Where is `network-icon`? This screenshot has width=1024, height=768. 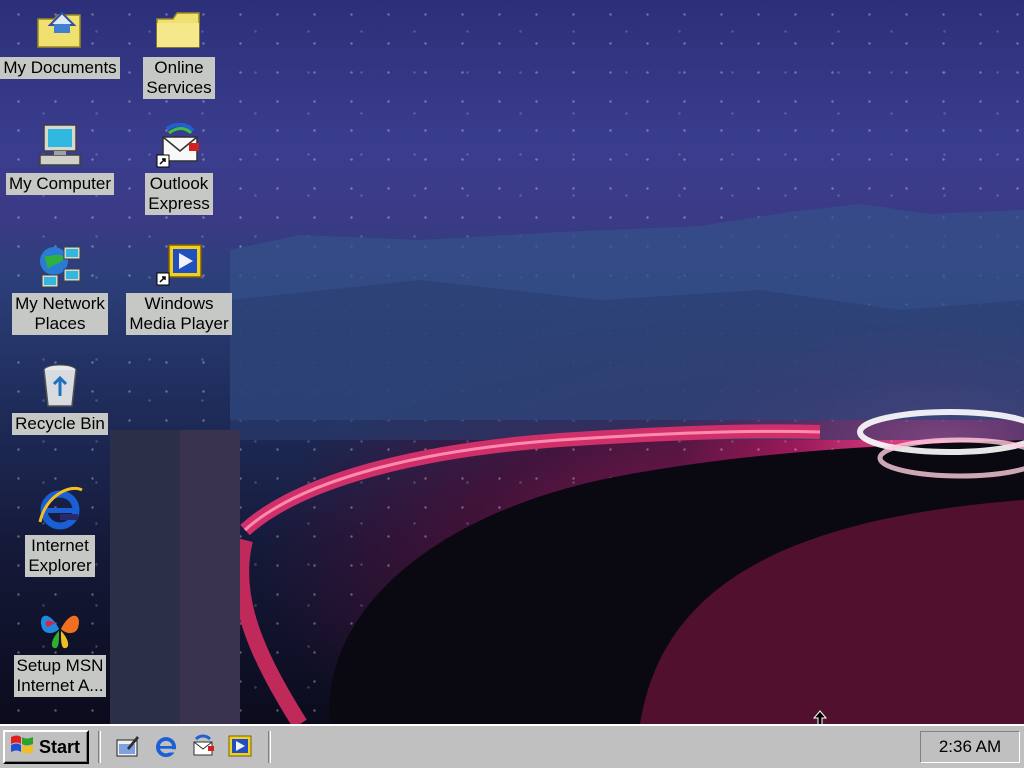 network-icon is located at coordinates (60, 266).